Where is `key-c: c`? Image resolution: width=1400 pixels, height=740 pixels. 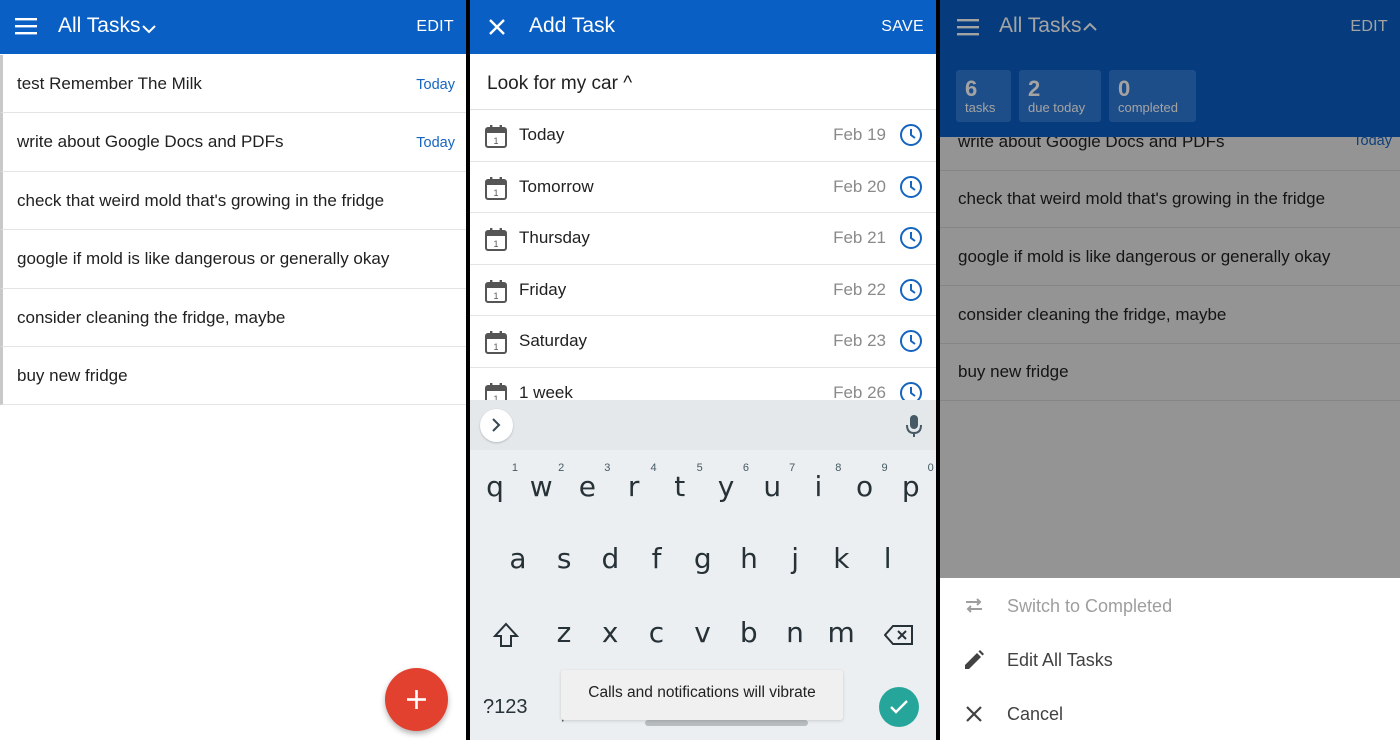 key-c: c is located at coordinates (656, 632).